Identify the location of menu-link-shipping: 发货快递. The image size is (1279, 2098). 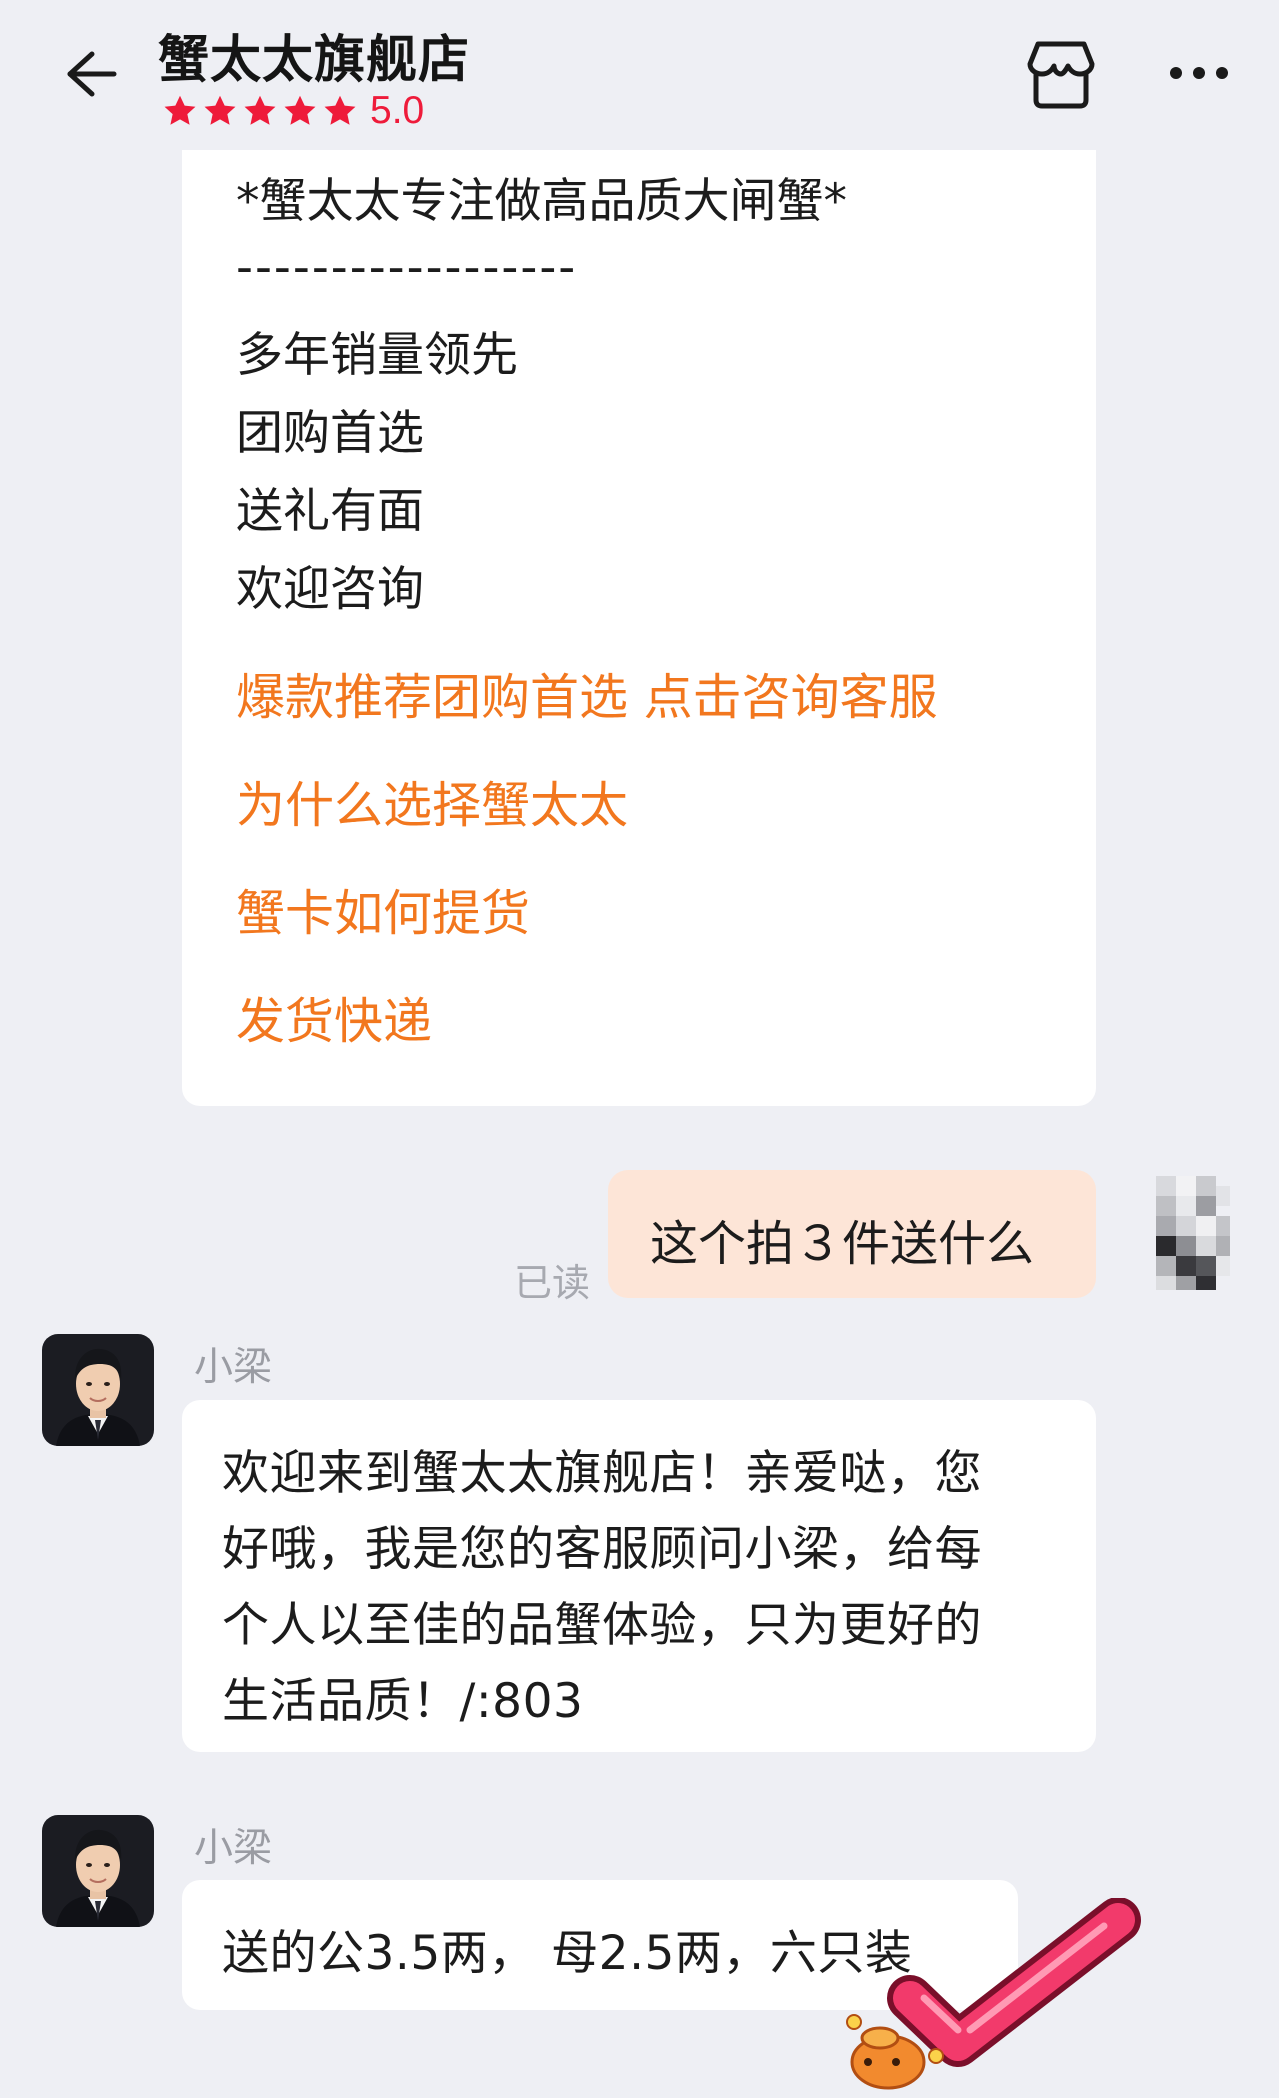
(334, 1017).